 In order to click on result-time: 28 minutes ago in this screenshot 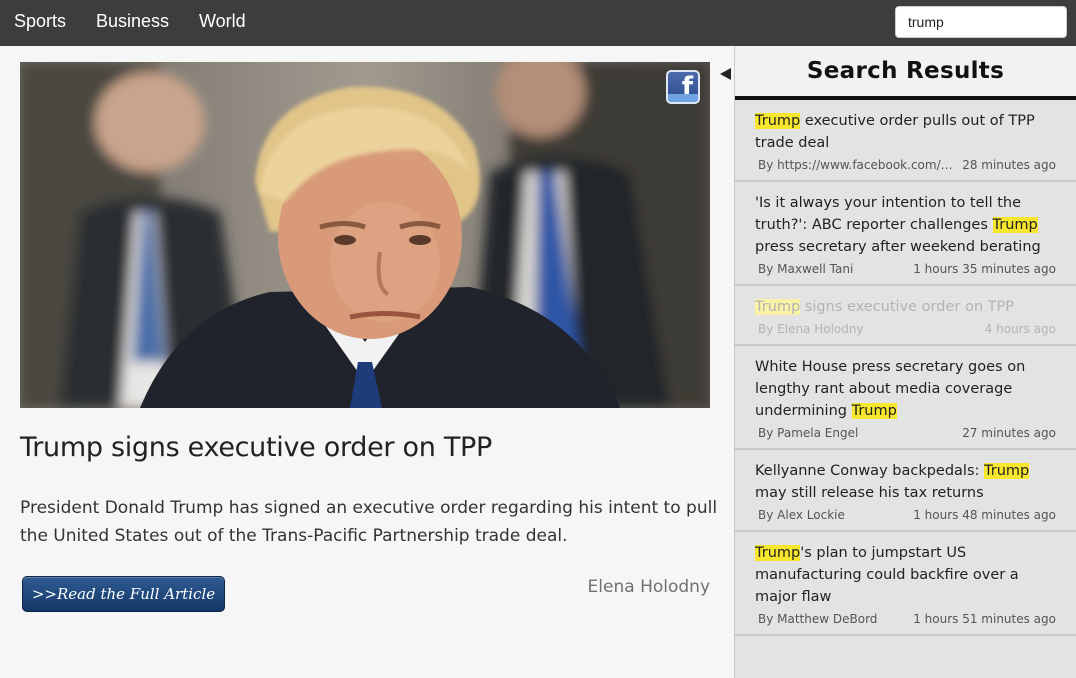, I will do `click(1009, 165)`.